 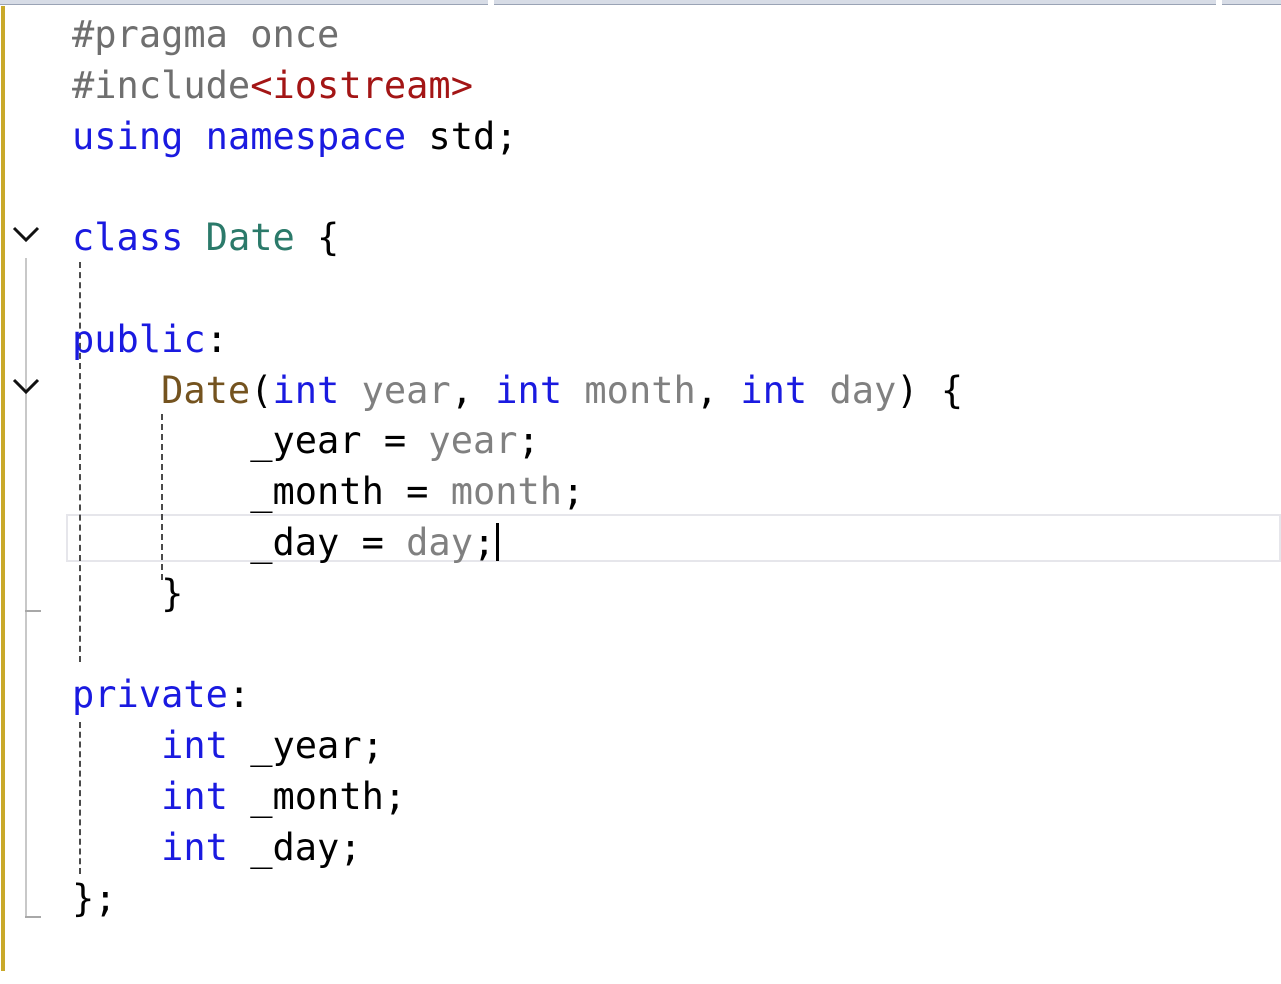 I want to click on code-line: int _year;, so click(x=517, y=746).